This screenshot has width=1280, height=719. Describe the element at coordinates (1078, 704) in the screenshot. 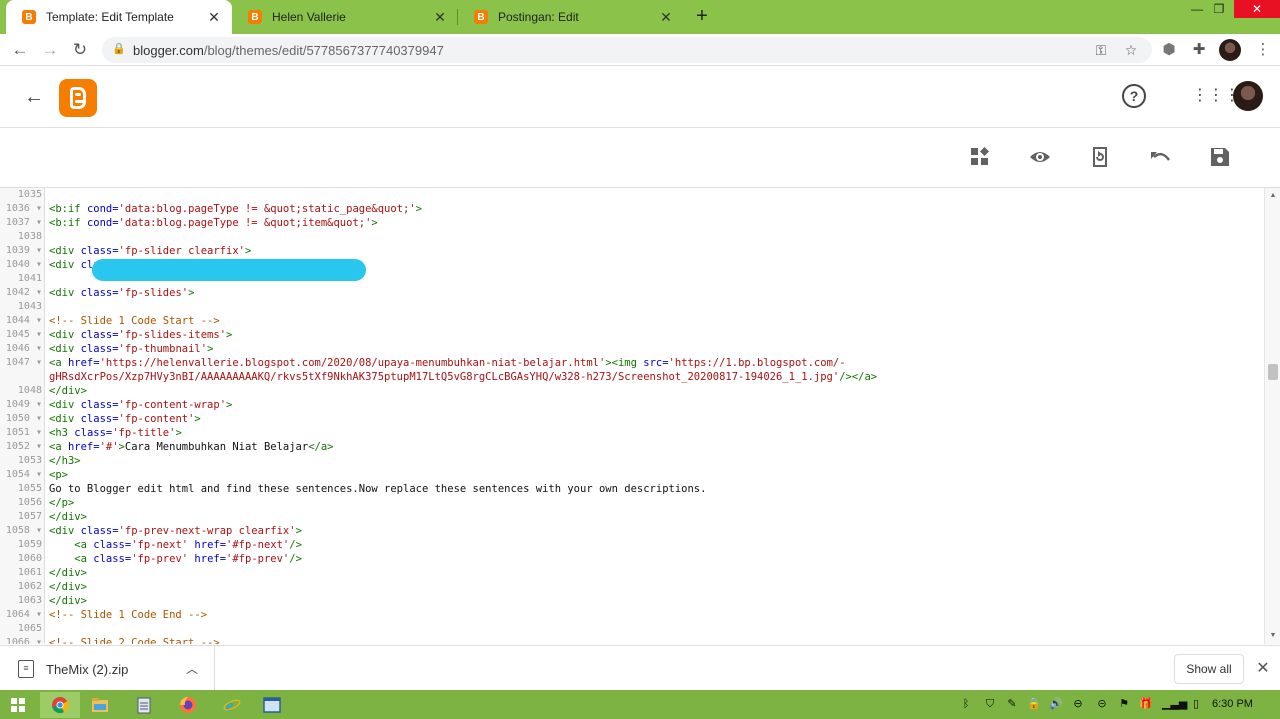

I see `sync-tray-icon: ⊖` at that location.